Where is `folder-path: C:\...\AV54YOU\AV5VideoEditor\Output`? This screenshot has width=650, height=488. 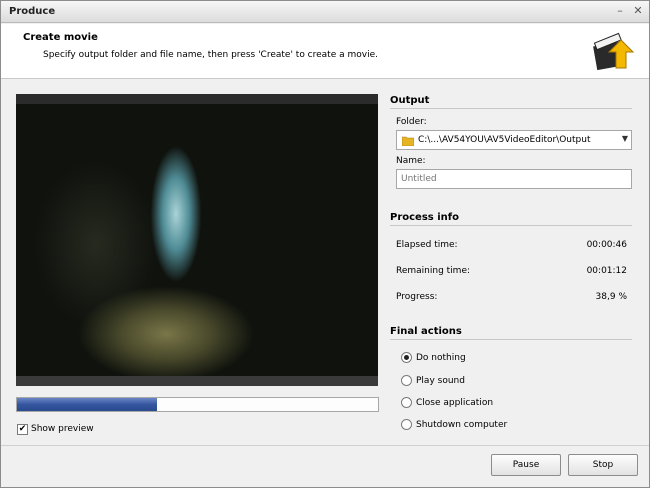
folder-path: C:\...\AV54YOU\AV5VideoEditor\Output is located at coordinates (504, 140).